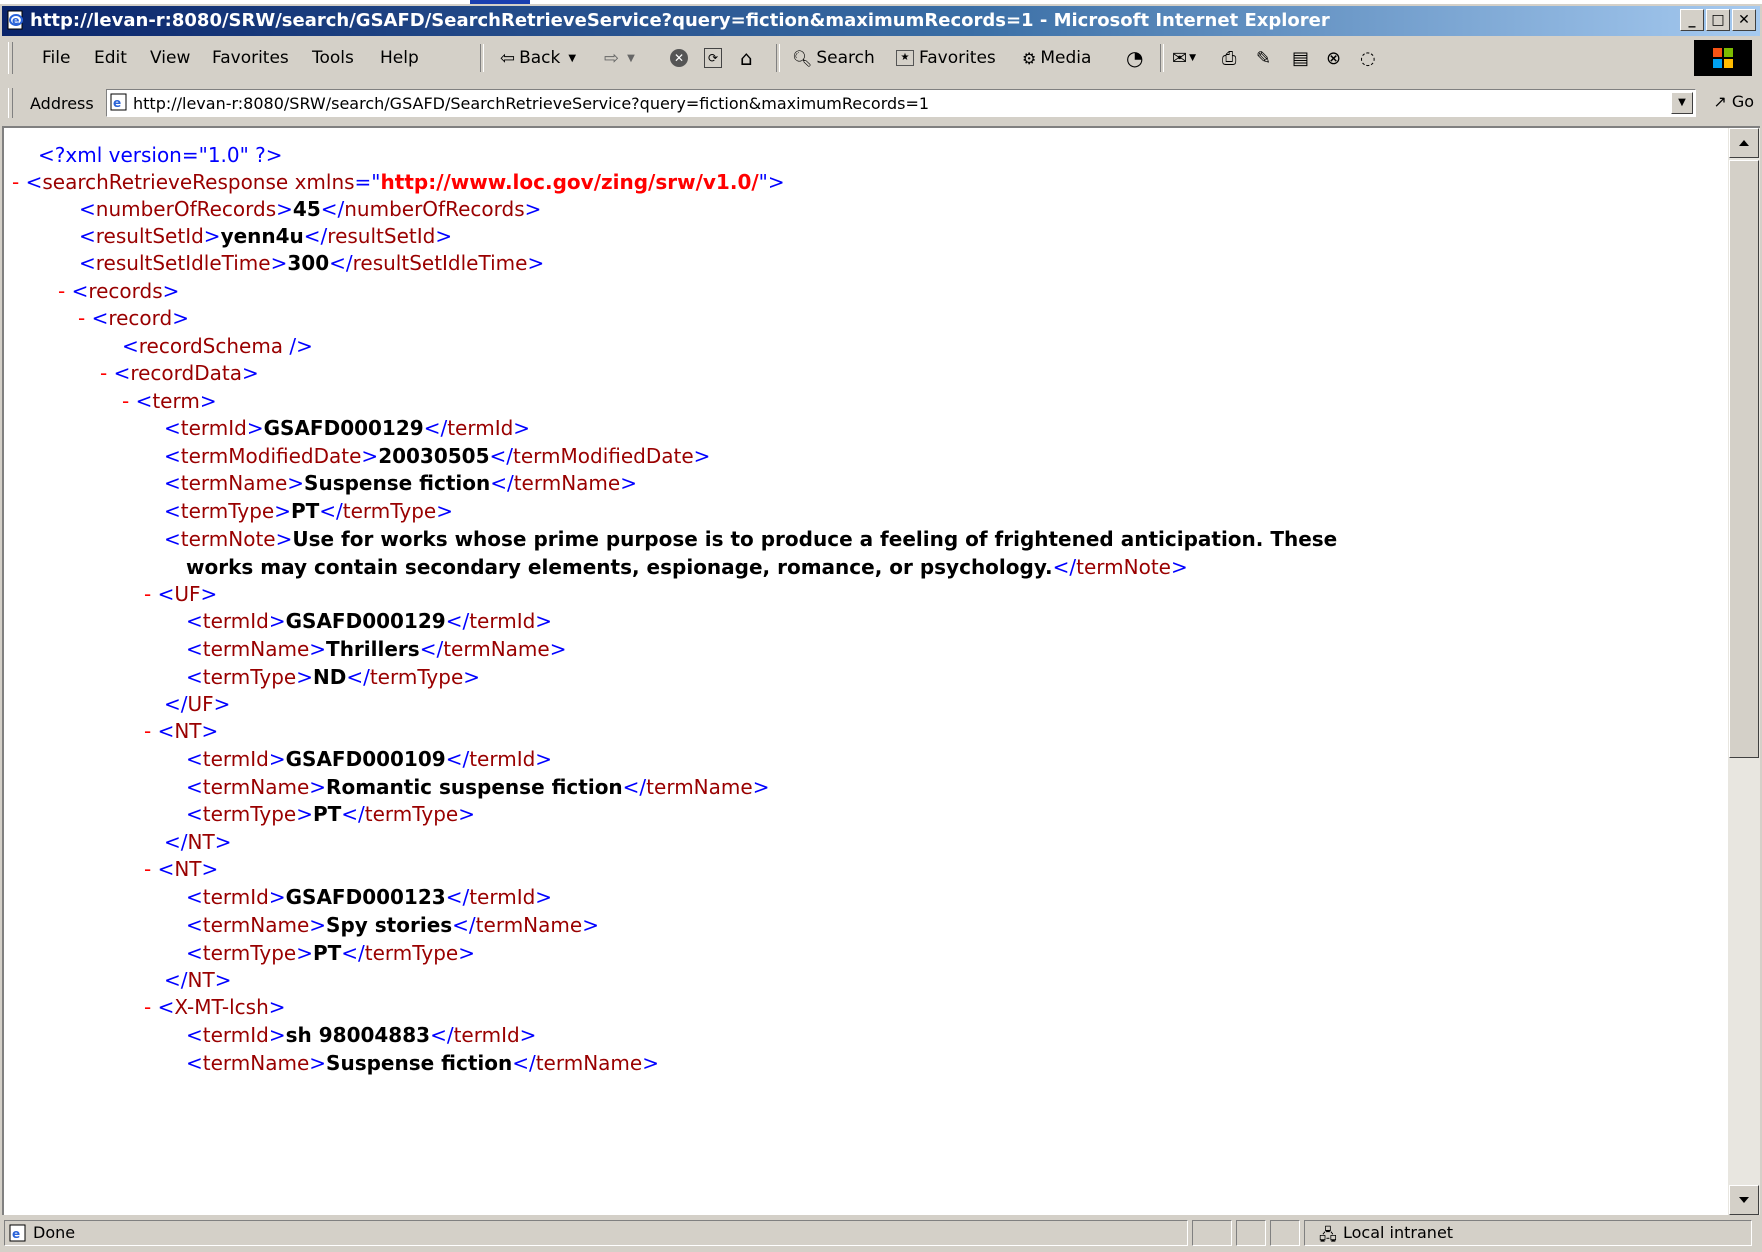 This screenshot has height=1252, width=1762. I want to click on refresh-button: ⟳, so click(713, 58).